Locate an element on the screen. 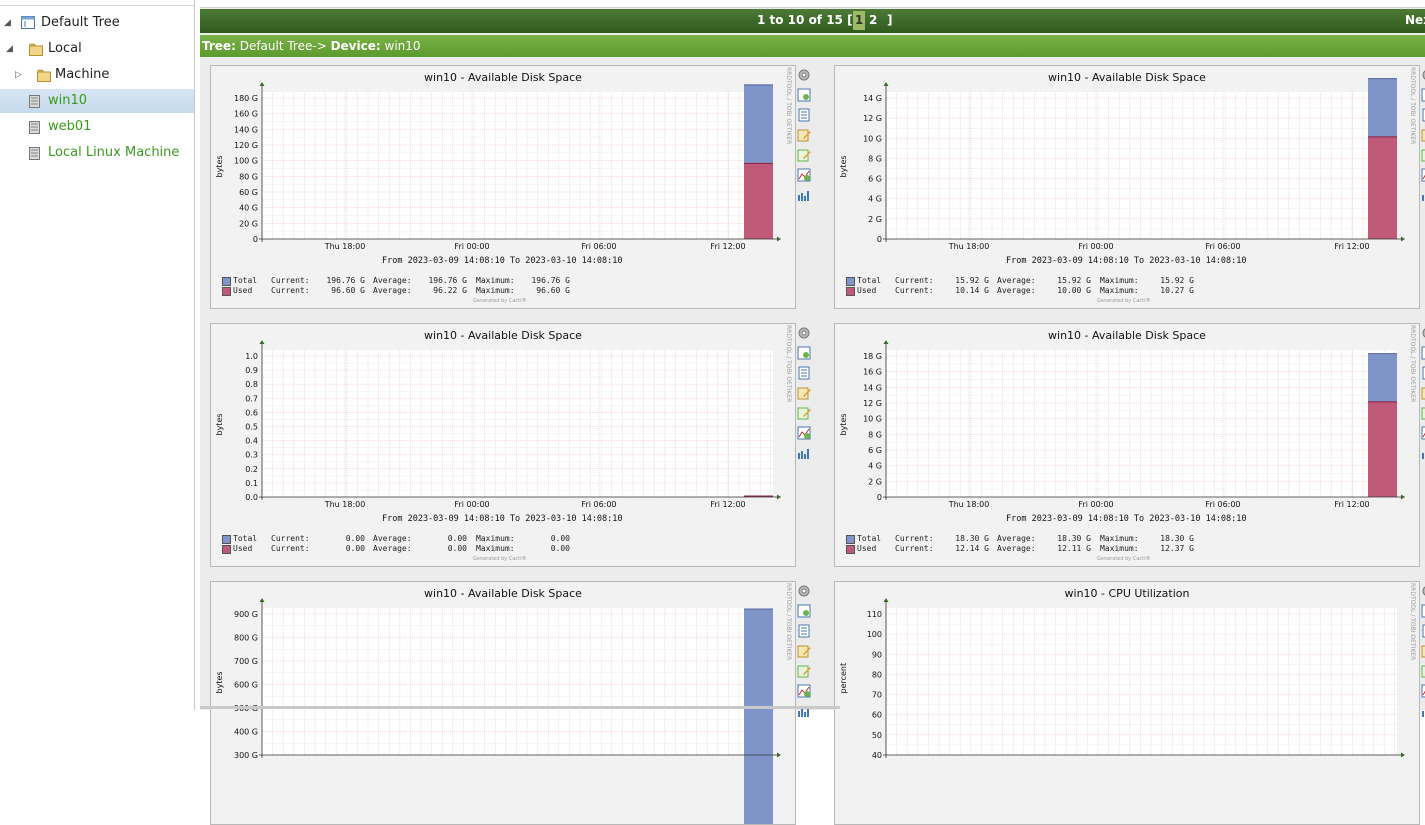 The width and height of the screenshot is (1425, 825). tree-node-machine: ▷ Machine is located at coordinates (97, 75).